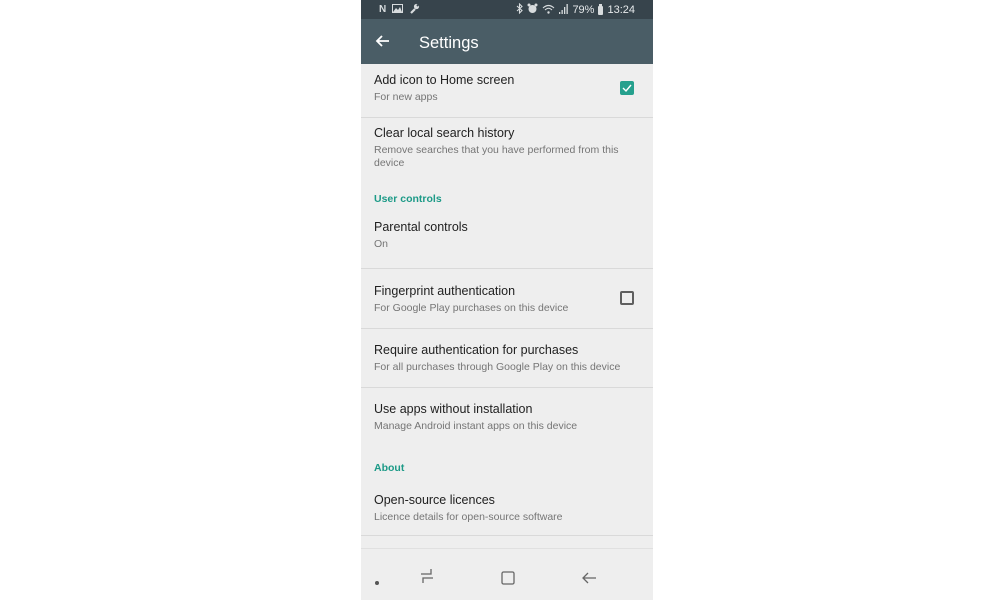 The width and height of the screenshot is (1000, 600). I want to click on setting-subtitle: On, so click(381, 244).